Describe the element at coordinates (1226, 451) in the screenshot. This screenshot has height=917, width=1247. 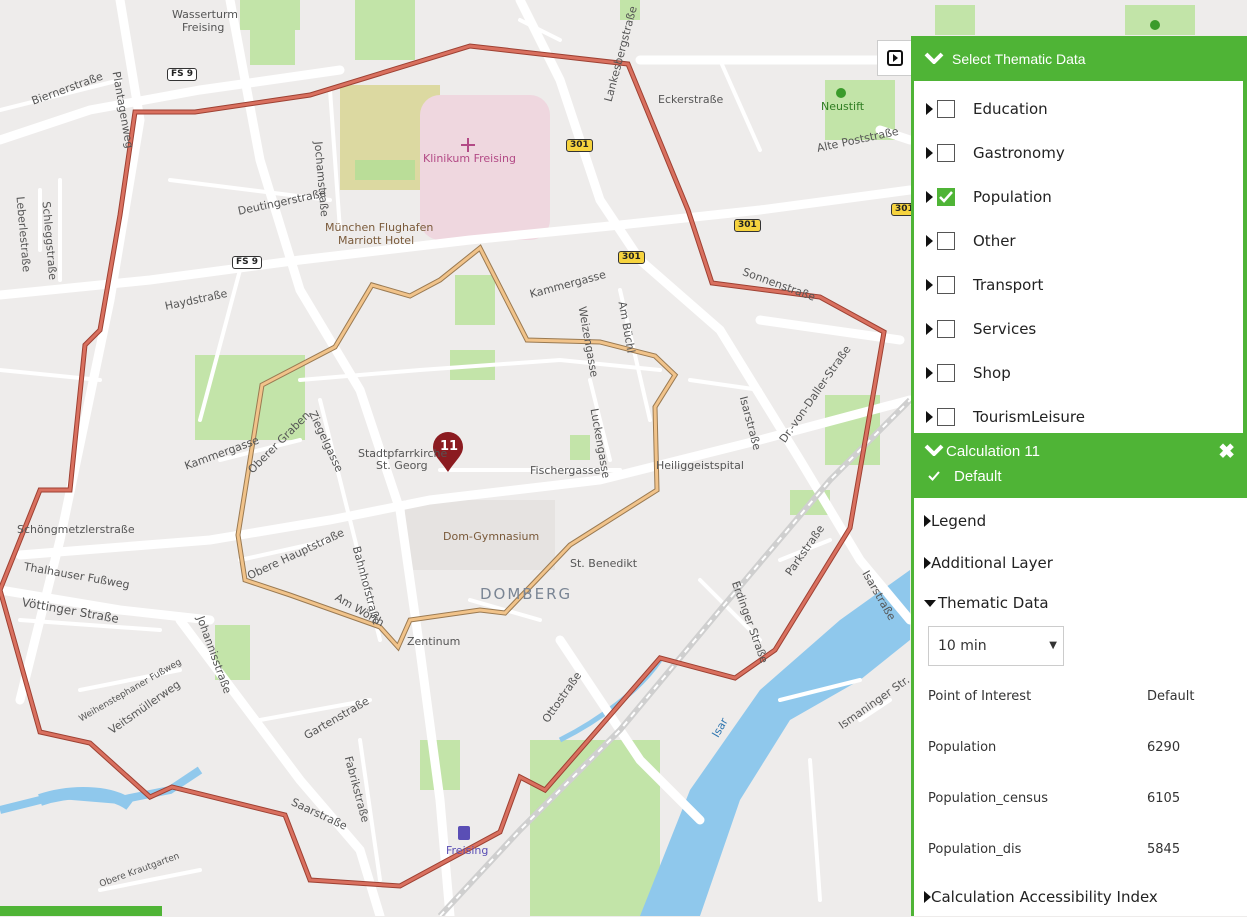
I see `close-icon: ✖` at that location.